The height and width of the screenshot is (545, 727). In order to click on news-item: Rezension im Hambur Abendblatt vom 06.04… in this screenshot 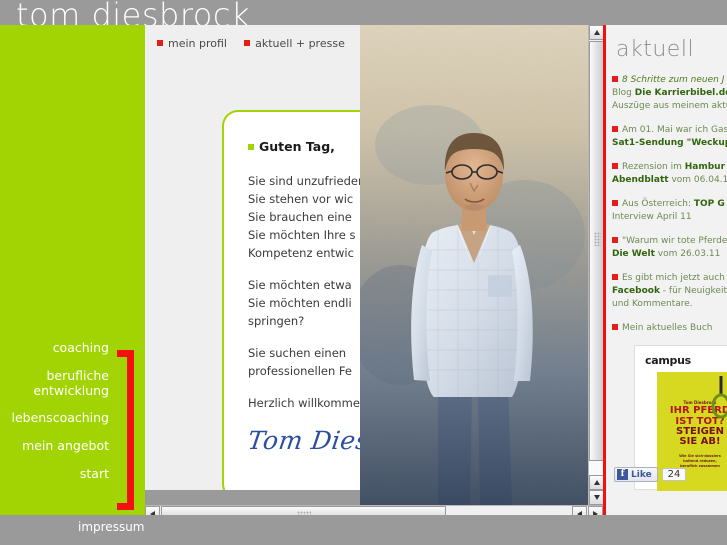, I will do `click(669, 174)`.